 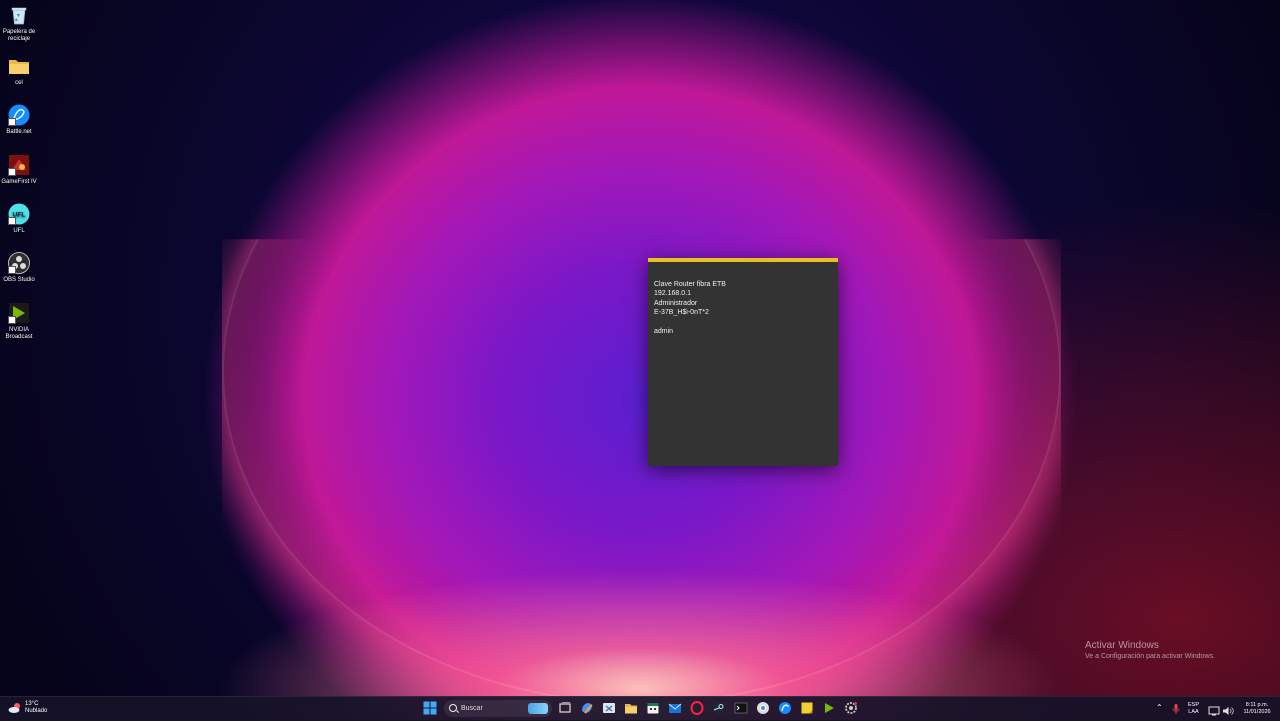 I want to click on clock: 8:11 p.m. 11/01/2026, so click(x=1257, y=709).